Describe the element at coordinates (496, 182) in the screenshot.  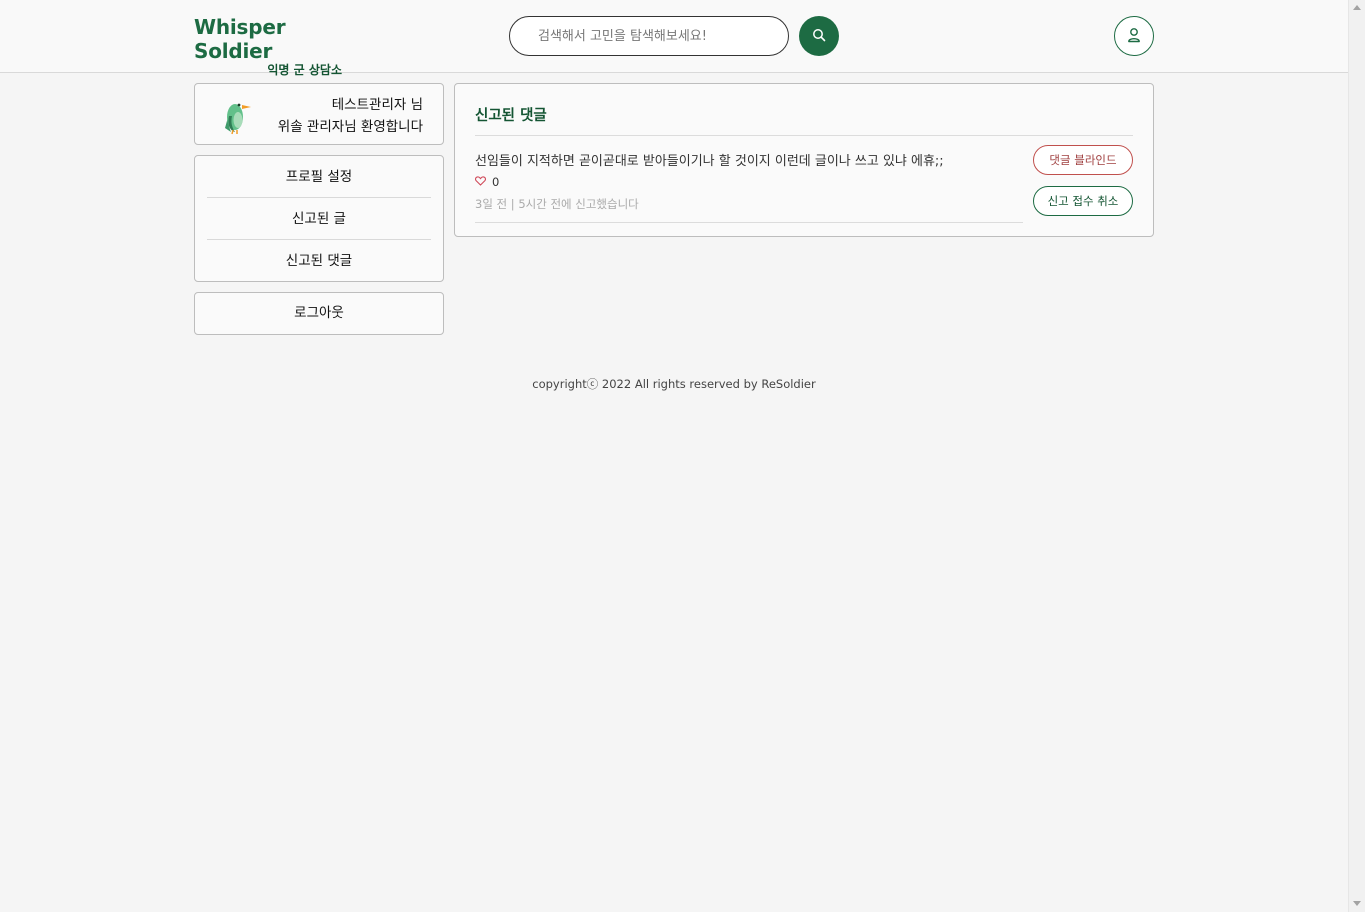
I see `like-count: 0` at that location.